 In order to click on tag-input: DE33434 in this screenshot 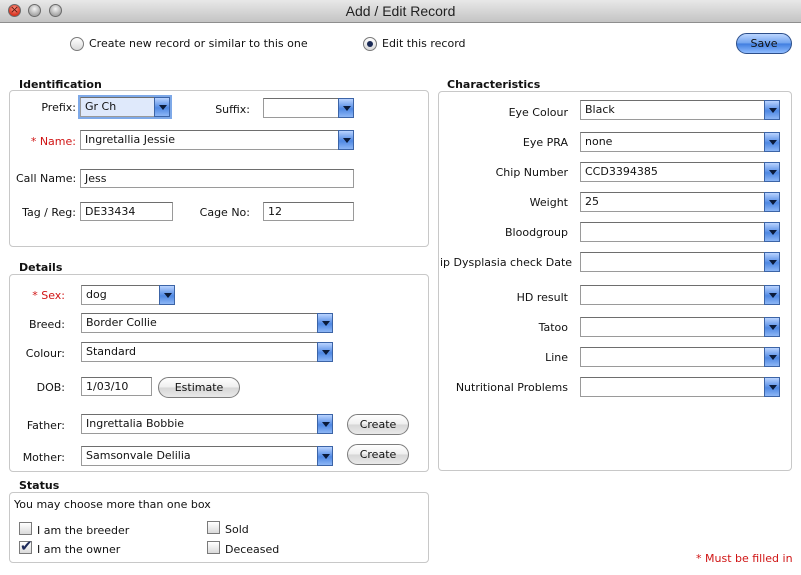, I will do `click(126, 211)`.